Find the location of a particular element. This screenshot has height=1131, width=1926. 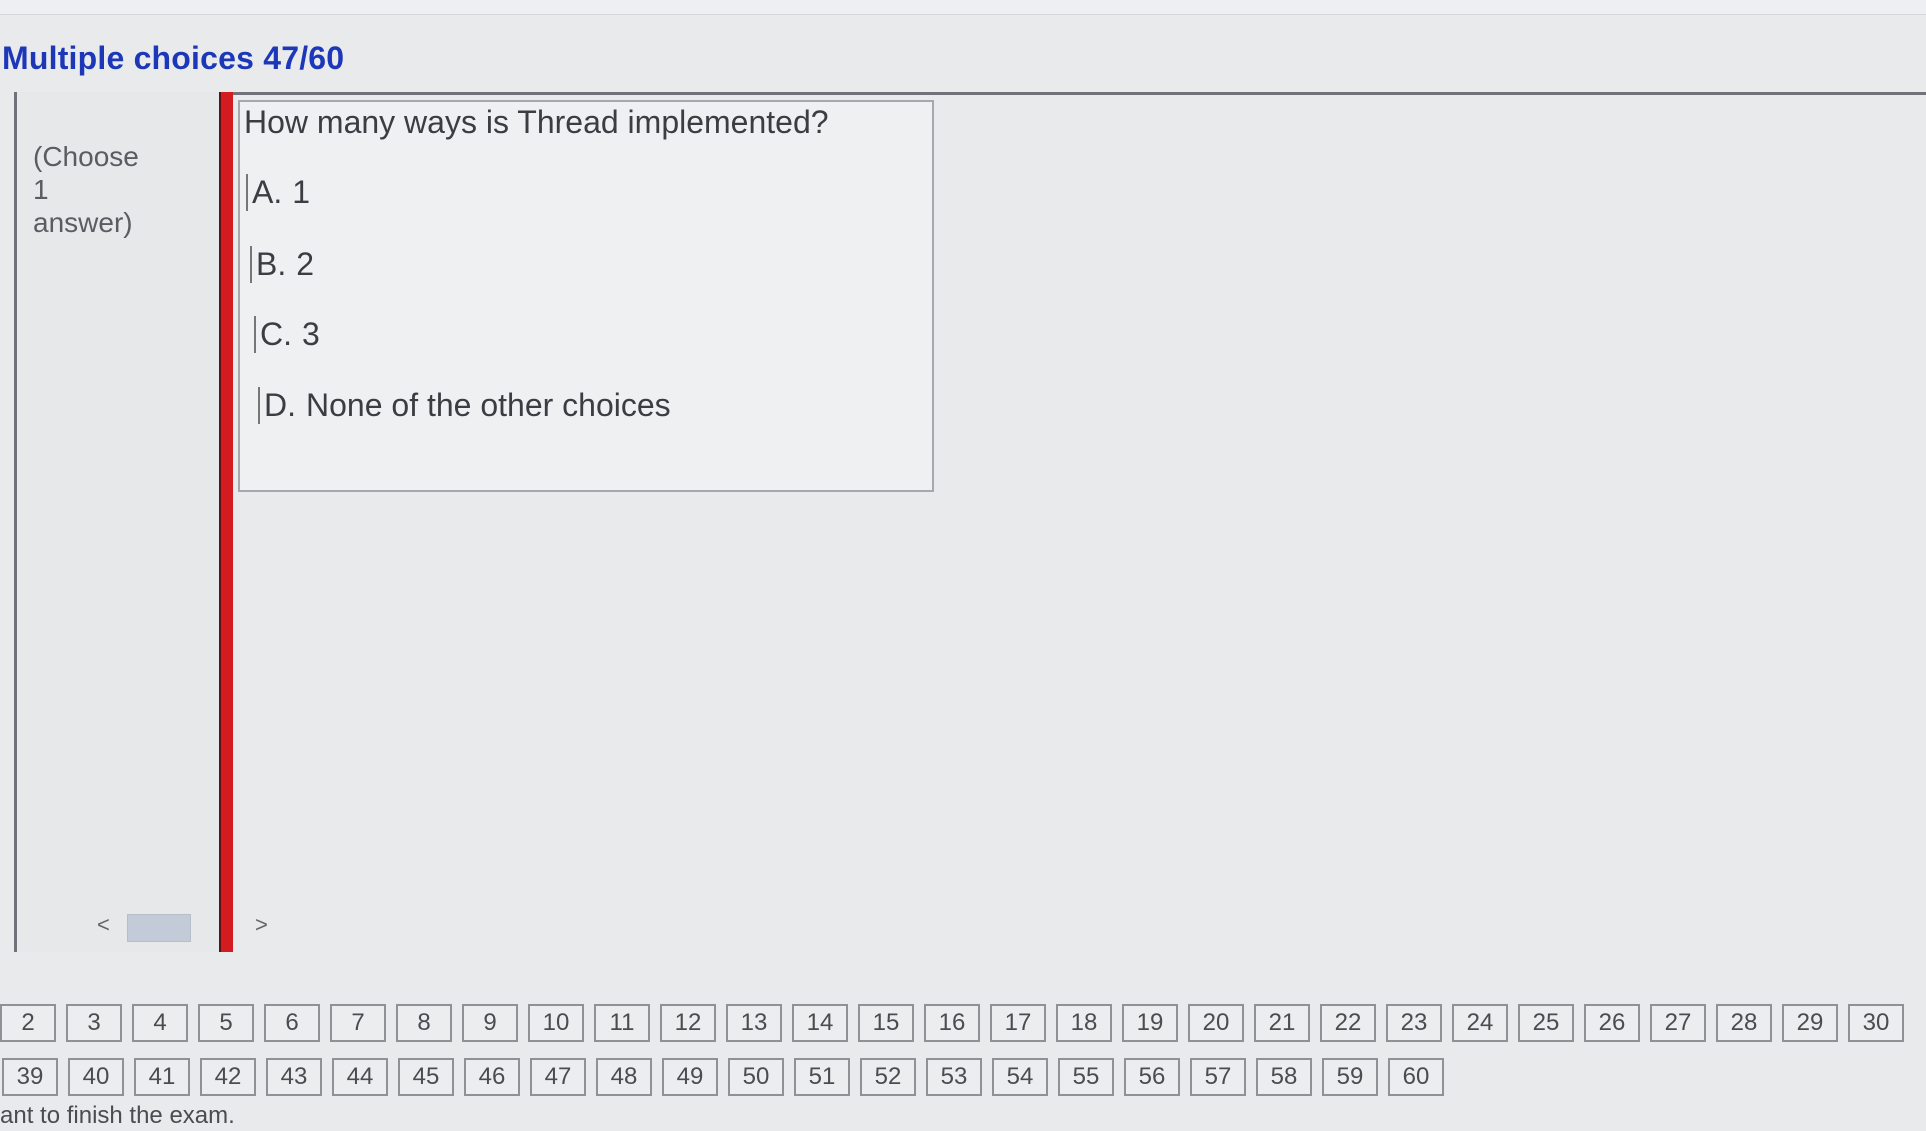

question-nav-button: 7 is located at coordinates (358, 1023).